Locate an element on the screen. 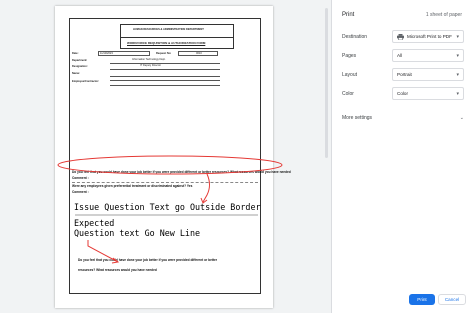  designation-label: Designation: is located at coordinates (80, 66).